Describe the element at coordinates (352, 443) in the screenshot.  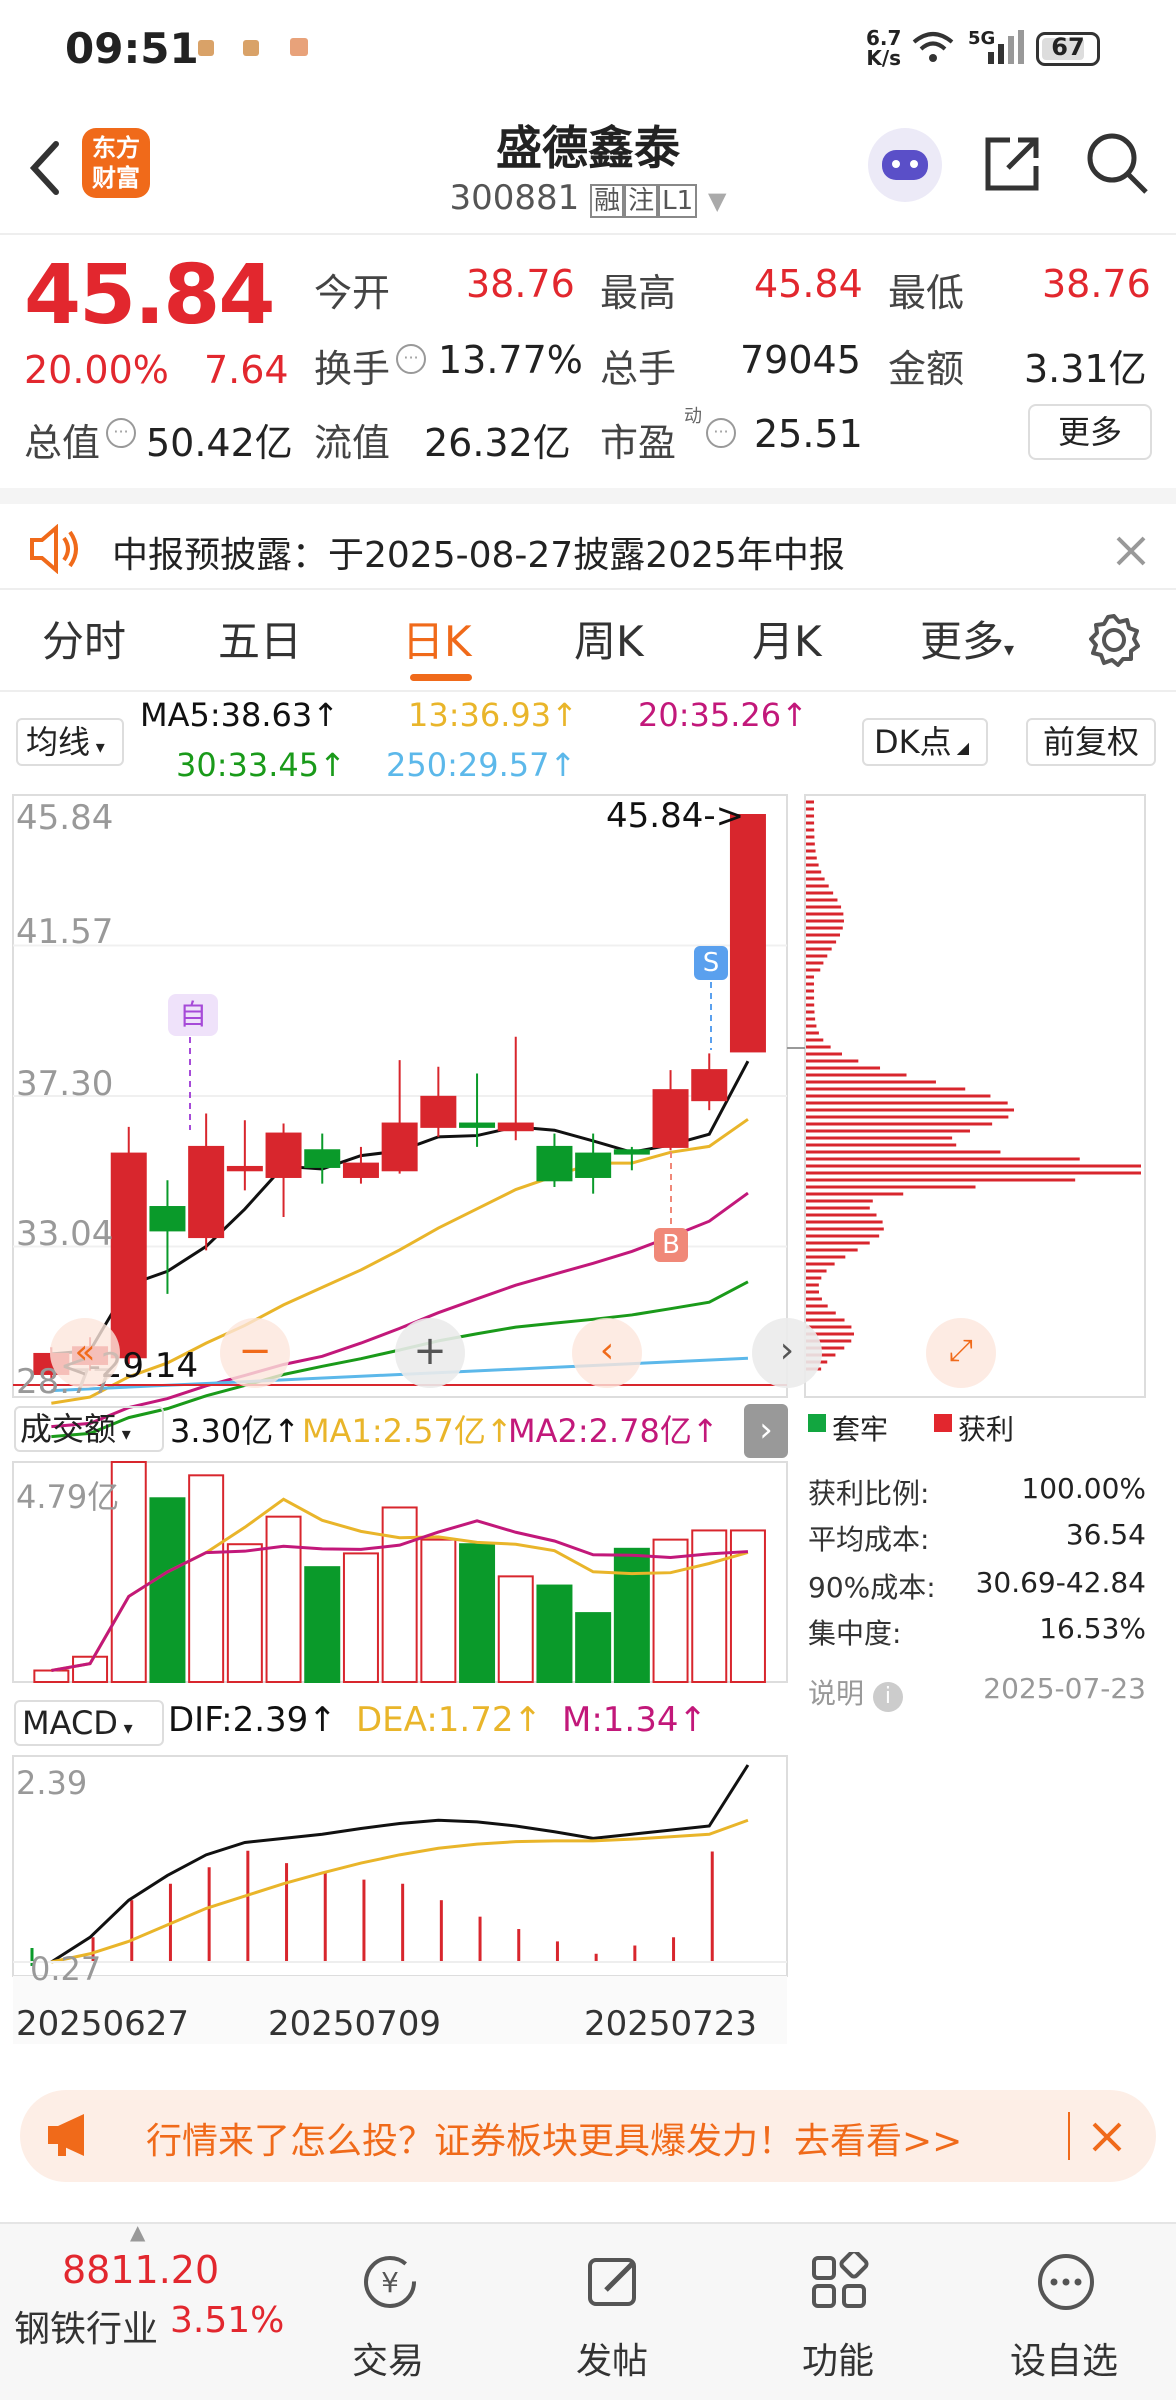
I see `float-label: 流值` at that location.